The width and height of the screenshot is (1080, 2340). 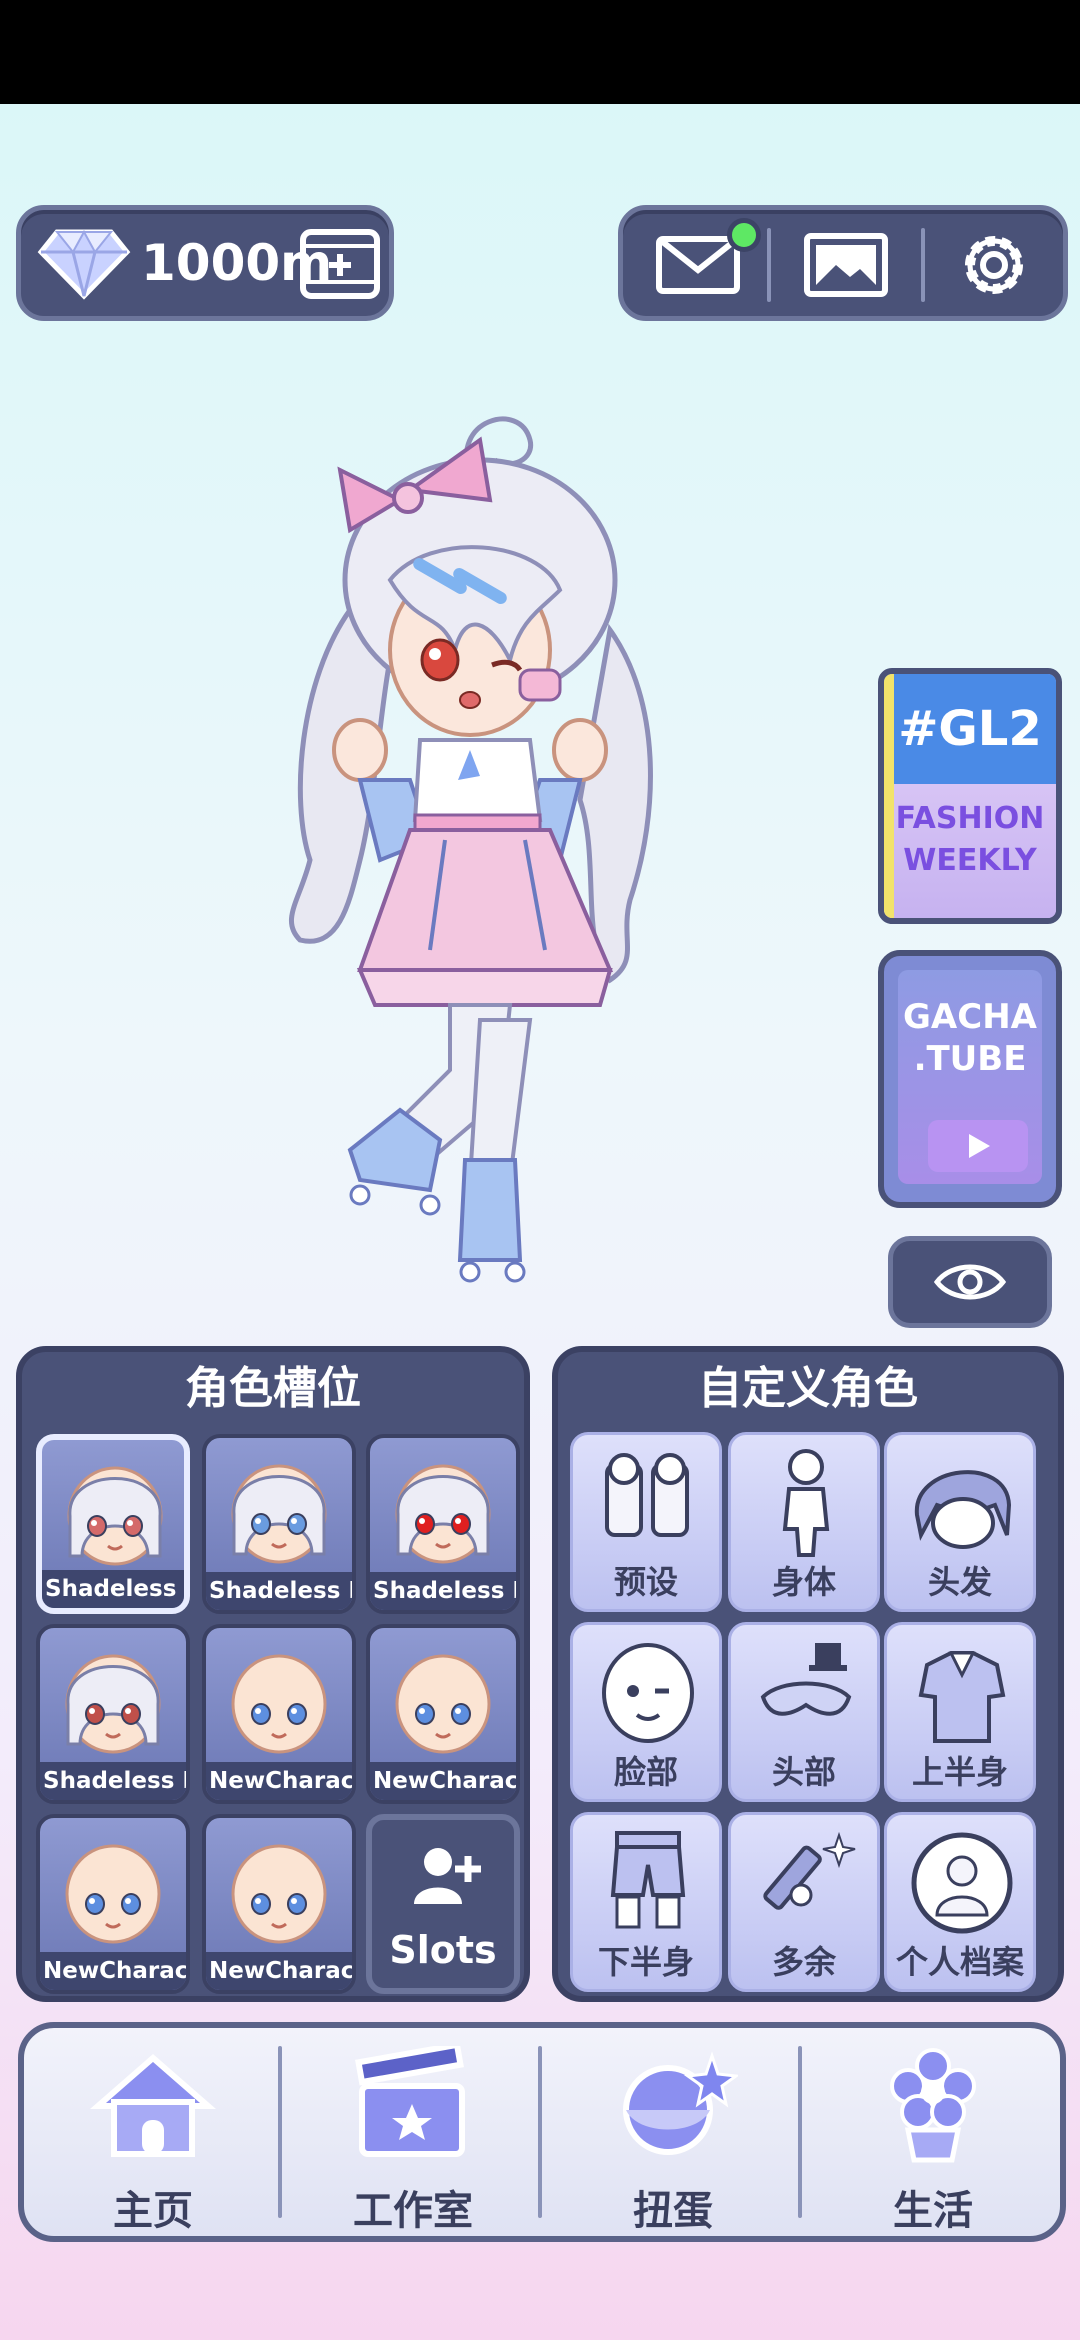 I want to click on category-label: 脸部, so click(x=645, y=1772).